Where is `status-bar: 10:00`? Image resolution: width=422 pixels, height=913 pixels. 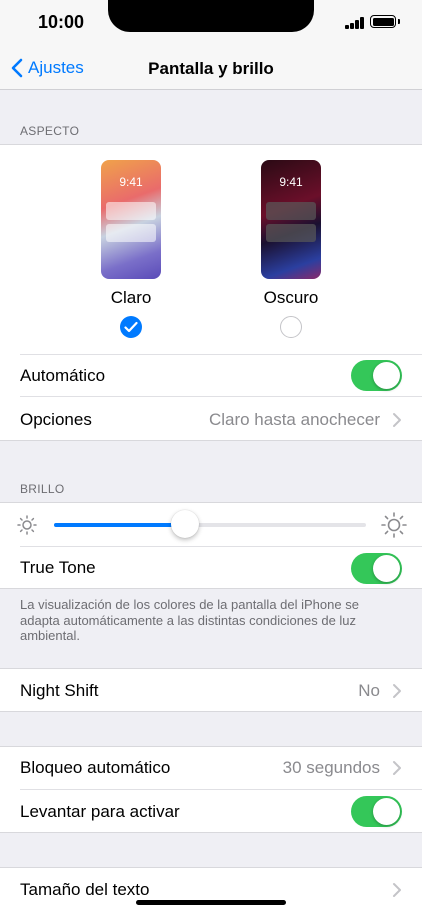 status-bar: 10:00 is located at coordinates (211, 24).